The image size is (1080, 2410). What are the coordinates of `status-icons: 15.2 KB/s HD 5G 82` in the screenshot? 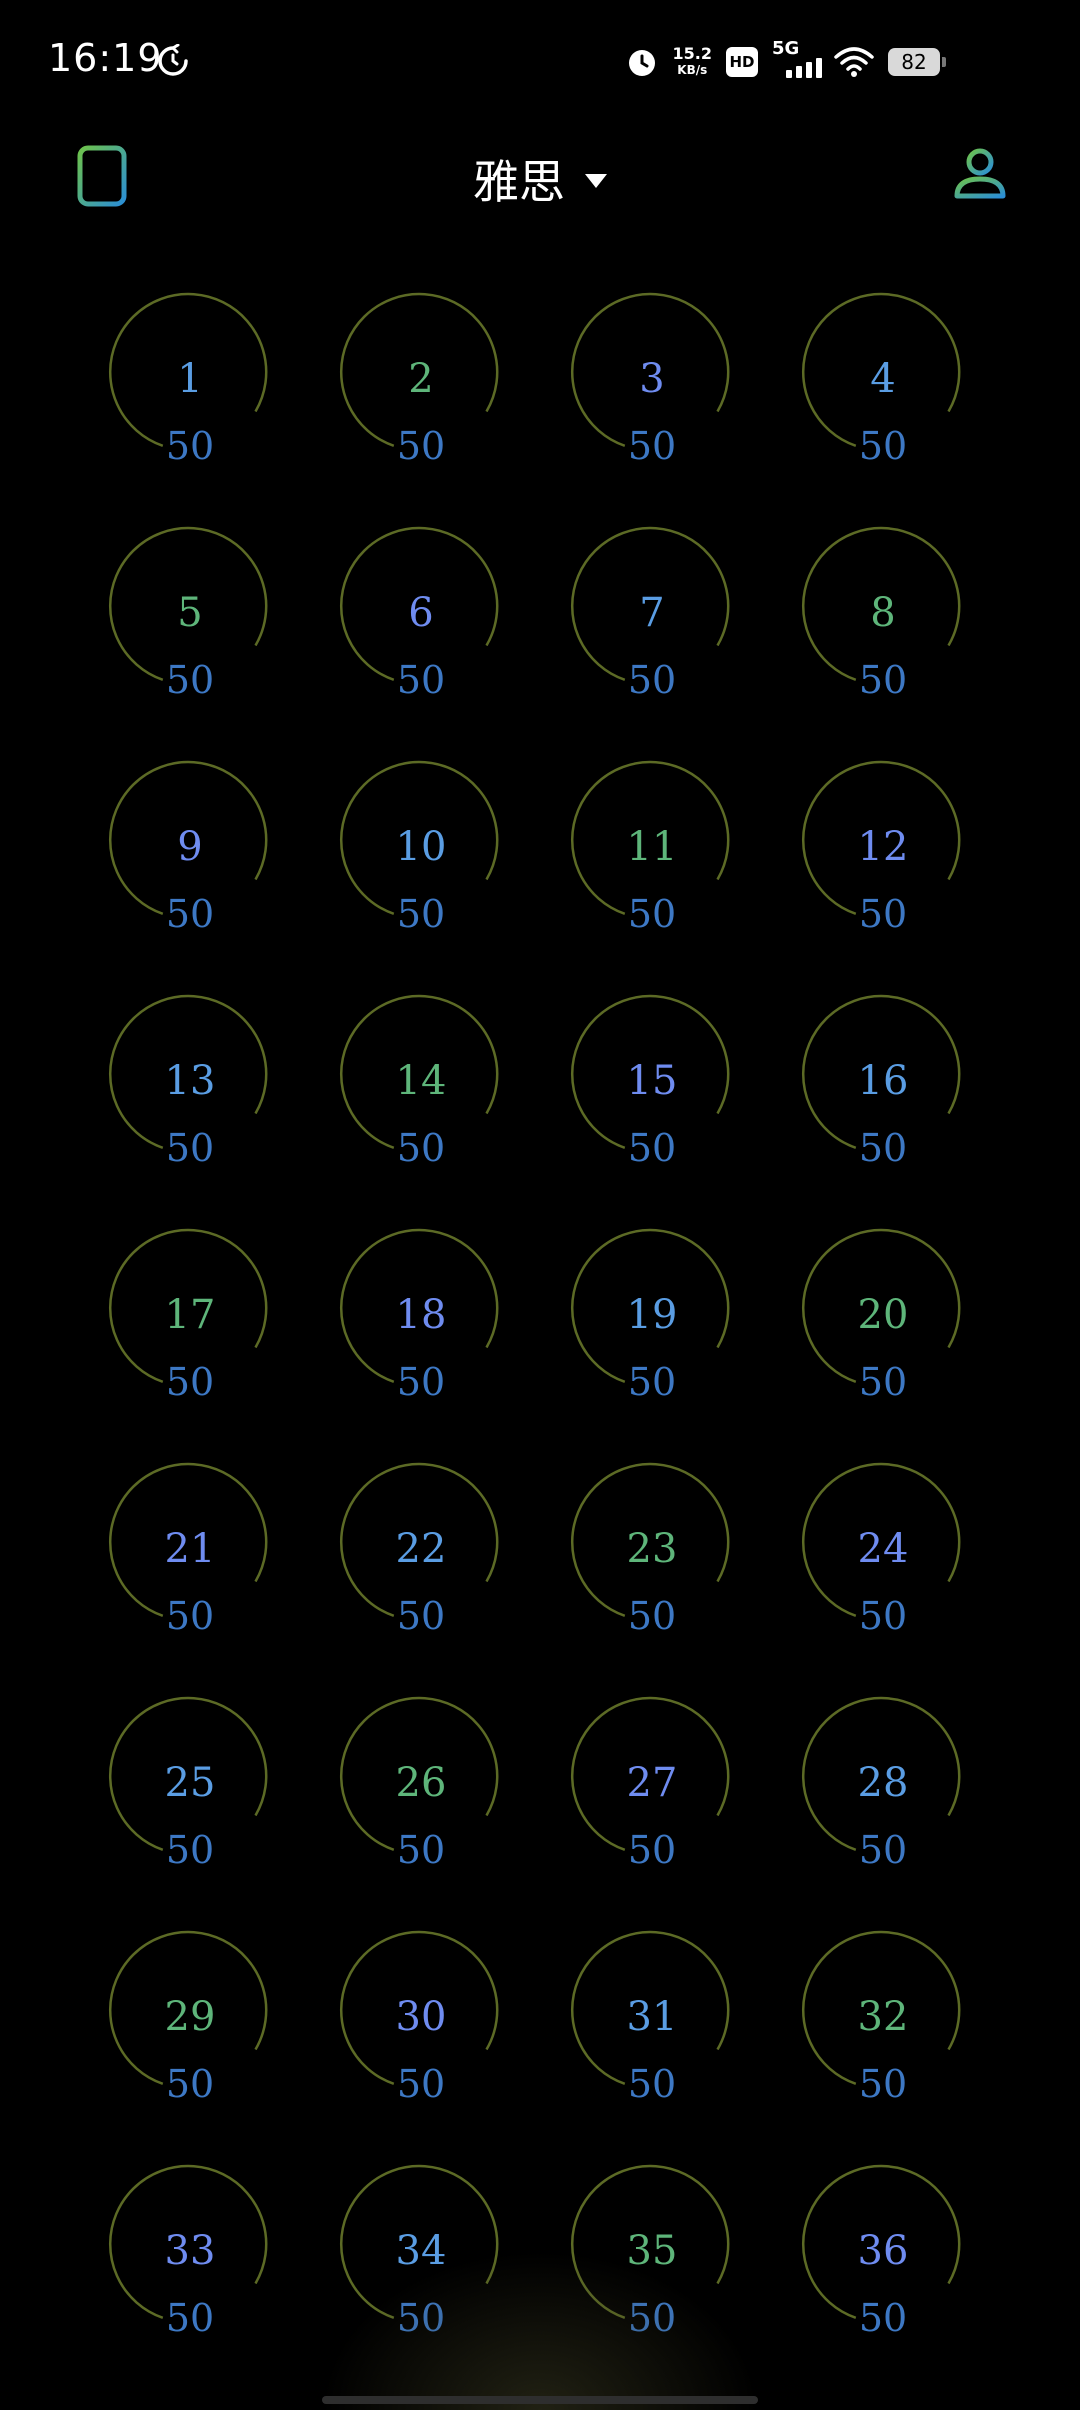 It's located at (785, 61).